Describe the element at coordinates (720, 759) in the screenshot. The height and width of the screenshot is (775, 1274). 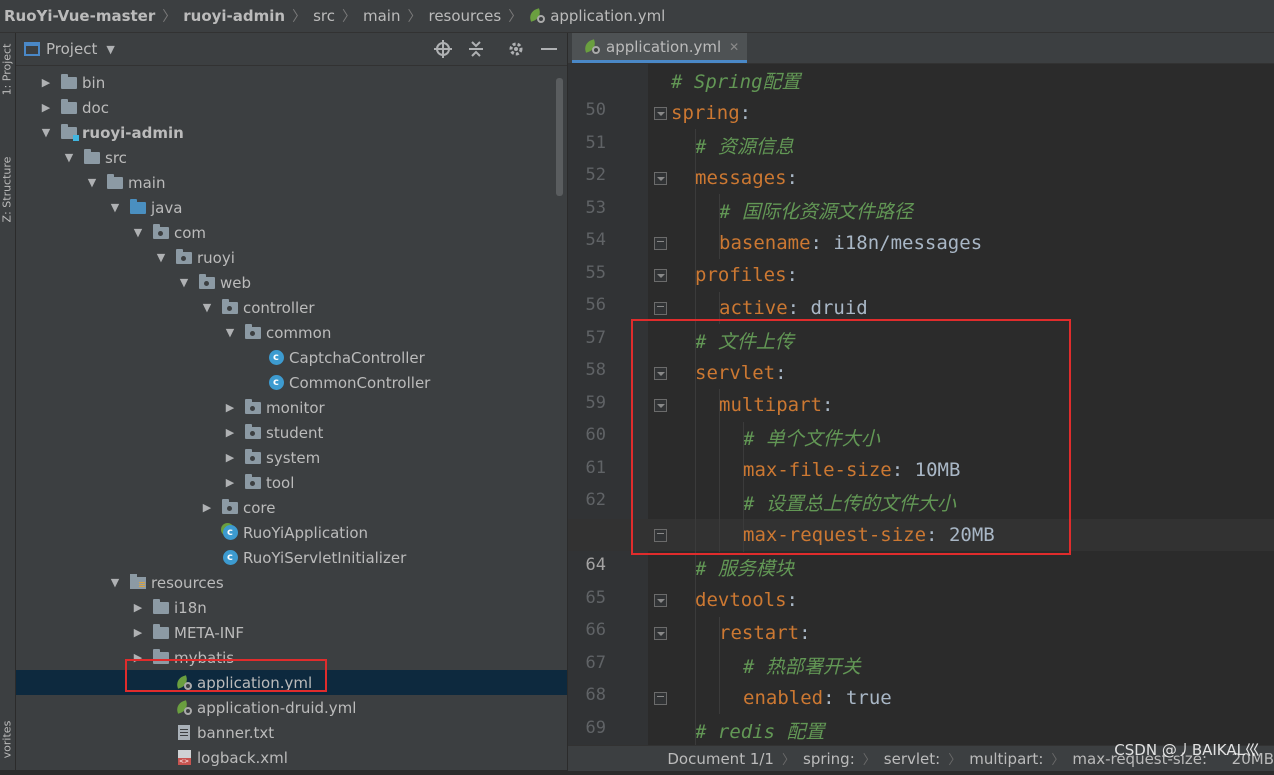
I see `status-item: Document 1/1` at that location.